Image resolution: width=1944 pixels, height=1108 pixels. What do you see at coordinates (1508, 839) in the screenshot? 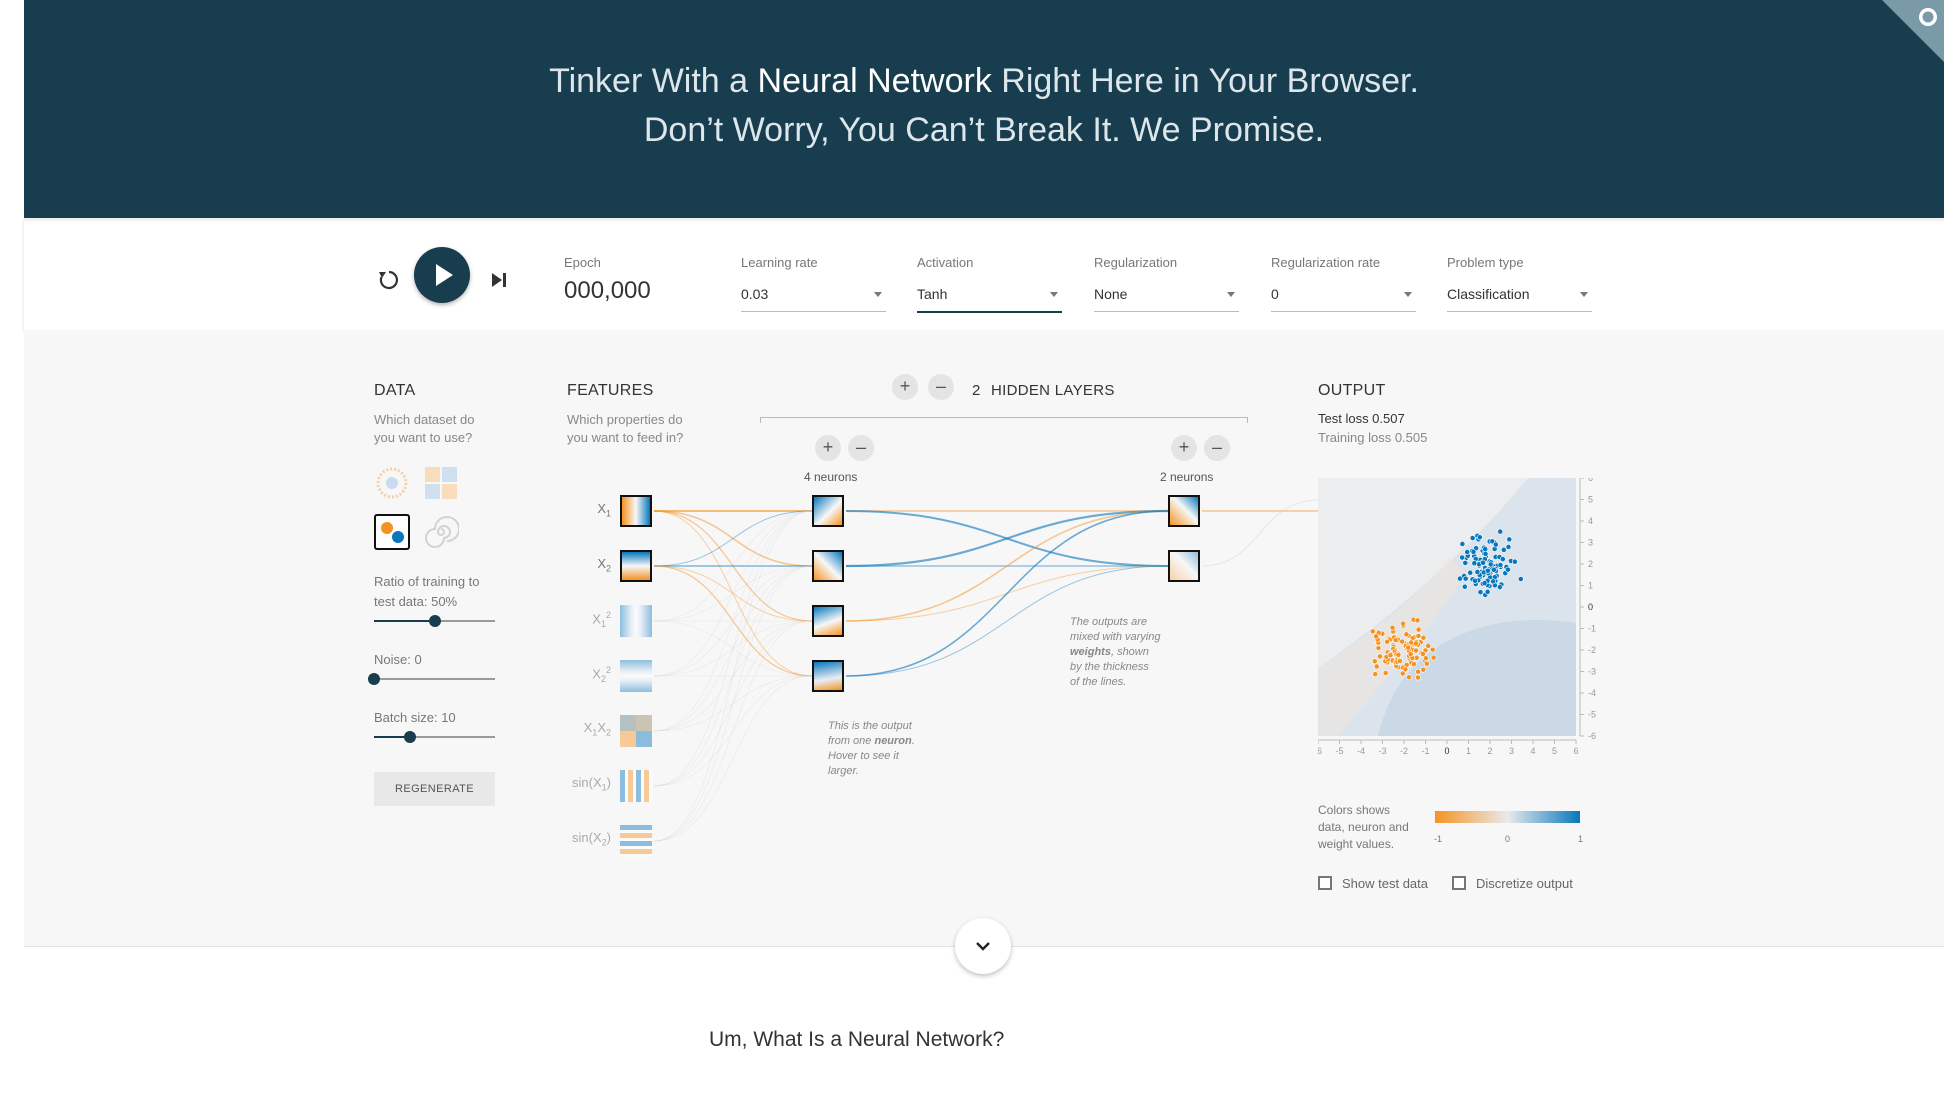
I see `legend-mid: 0` at bounding box center [1508, 839].